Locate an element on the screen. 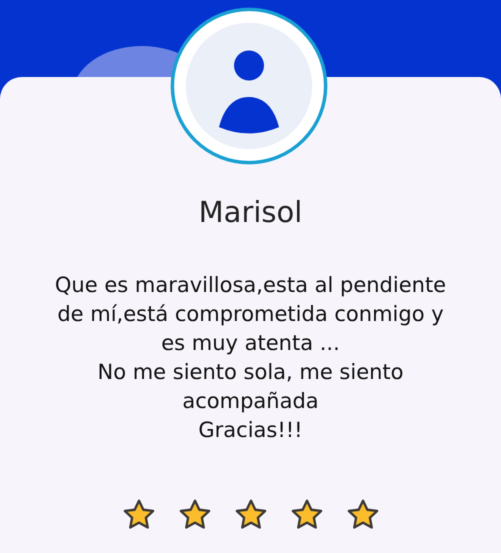  reviewer-name: Marisol is located at coordinates (250, 212).